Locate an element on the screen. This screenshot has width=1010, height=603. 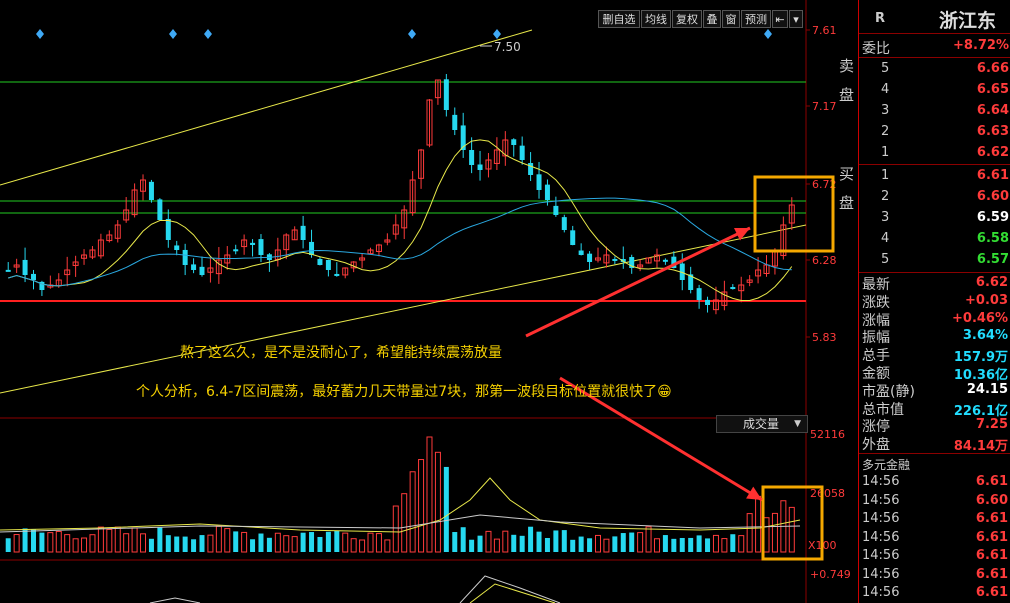
level-price: 6.58 is located at coordinates (992, 238).